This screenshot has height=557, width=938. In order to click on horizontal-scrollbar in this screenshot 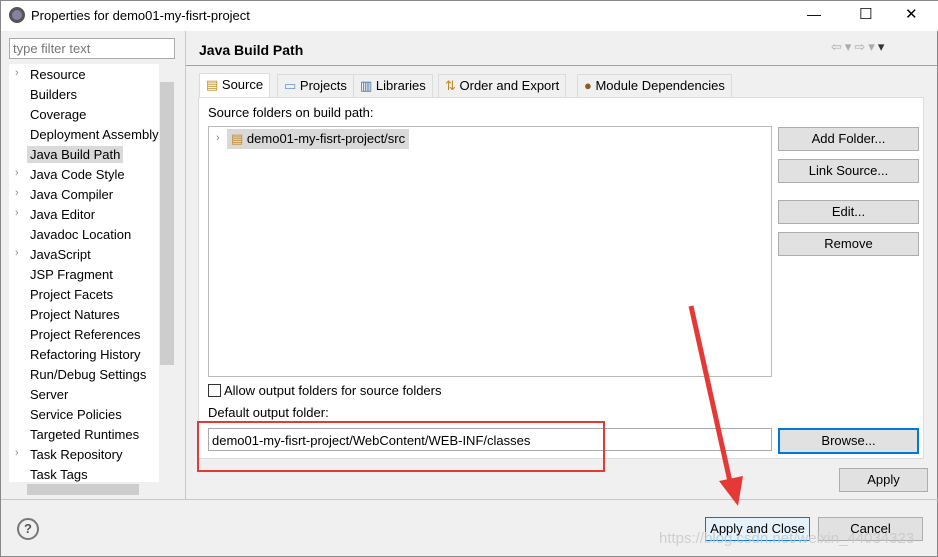, I will do `click(92, 489)`.